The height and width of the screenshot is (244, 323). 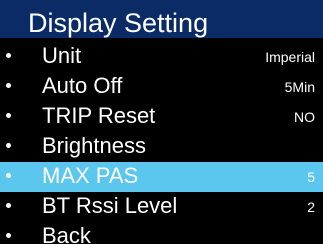 I want to click on menu-item-label: Brightness, so click(x=94, y=145).